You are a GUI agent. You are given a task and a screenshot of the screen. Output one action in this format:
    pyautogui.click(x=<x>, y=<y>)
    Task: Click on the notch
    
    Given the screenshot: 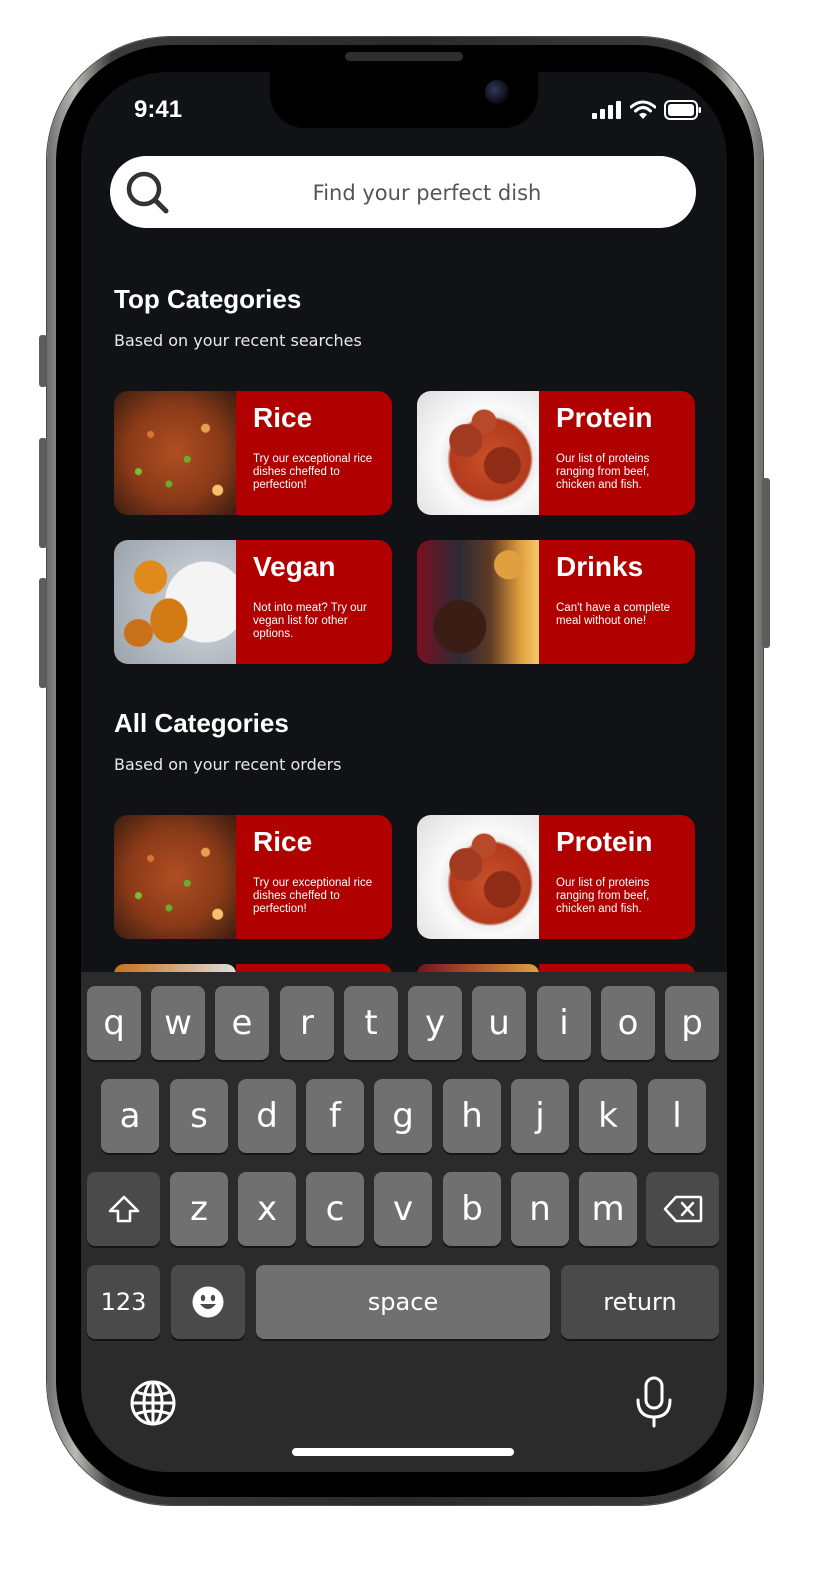 What is the action you would take?
    pyautogui.click(x=404, y=100)
    